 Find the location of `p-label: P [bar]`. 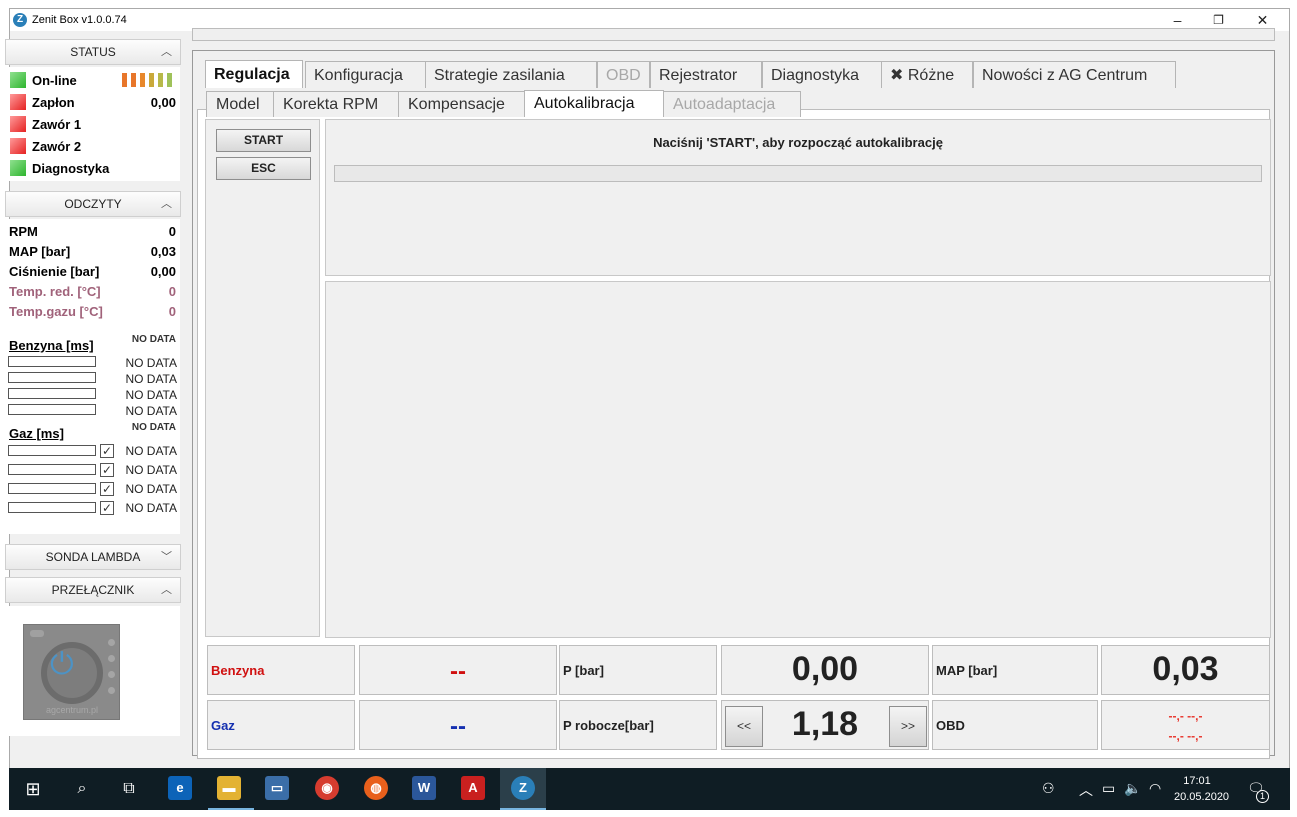

p-label: P [bar] is located at coordinates (583, 670).